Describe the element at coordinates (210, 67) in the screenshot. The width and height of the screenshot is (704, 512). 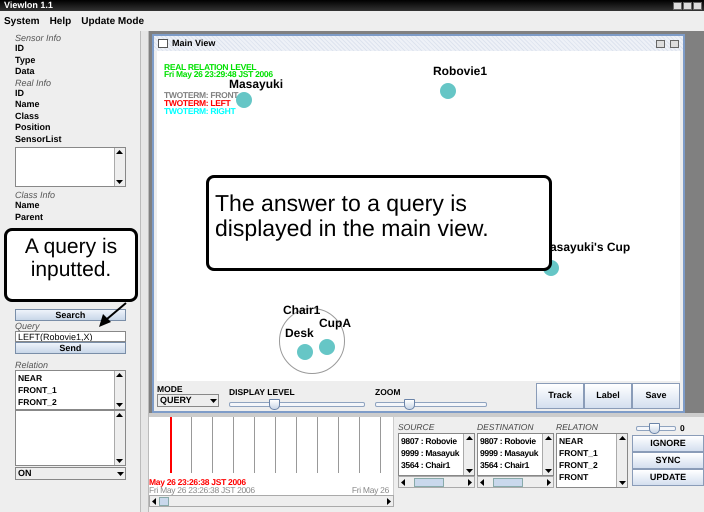
I see `overlay-text: REAL RELATION LEVEL` at that location.